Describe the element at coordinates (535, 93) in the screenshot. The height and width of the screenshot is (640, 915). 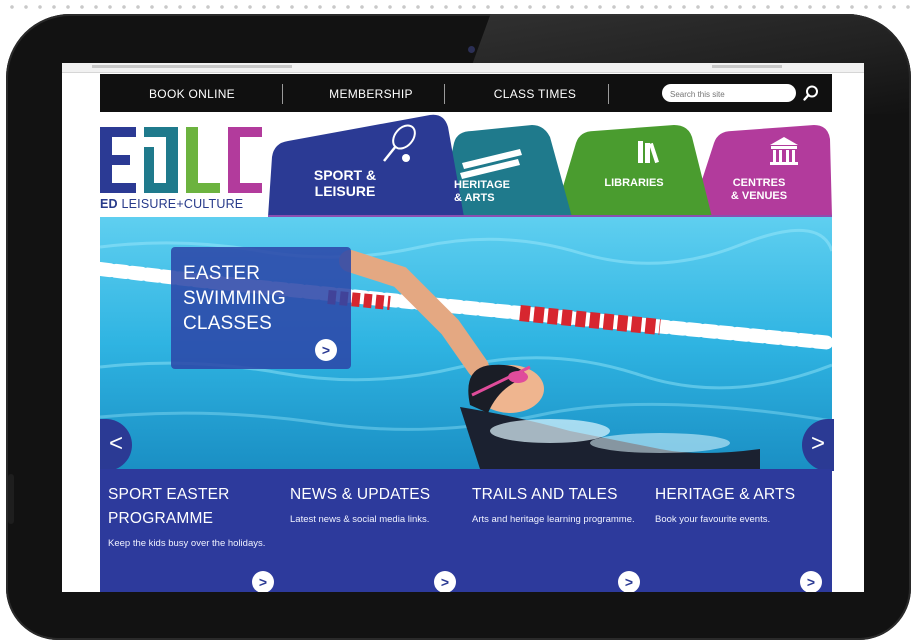
I see `nav-class-times: CLASS TIMES` at that location.